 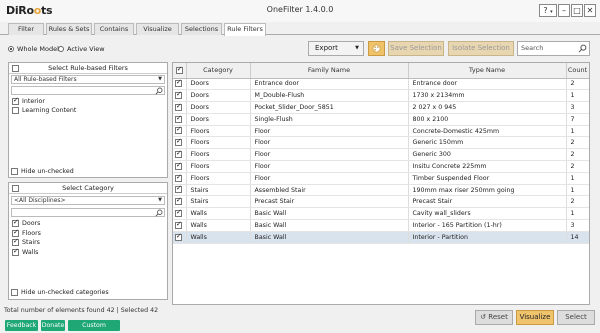 I want to click on cell-type-name: Concrete-Domestic 425mm, so click(x=487, y=131).